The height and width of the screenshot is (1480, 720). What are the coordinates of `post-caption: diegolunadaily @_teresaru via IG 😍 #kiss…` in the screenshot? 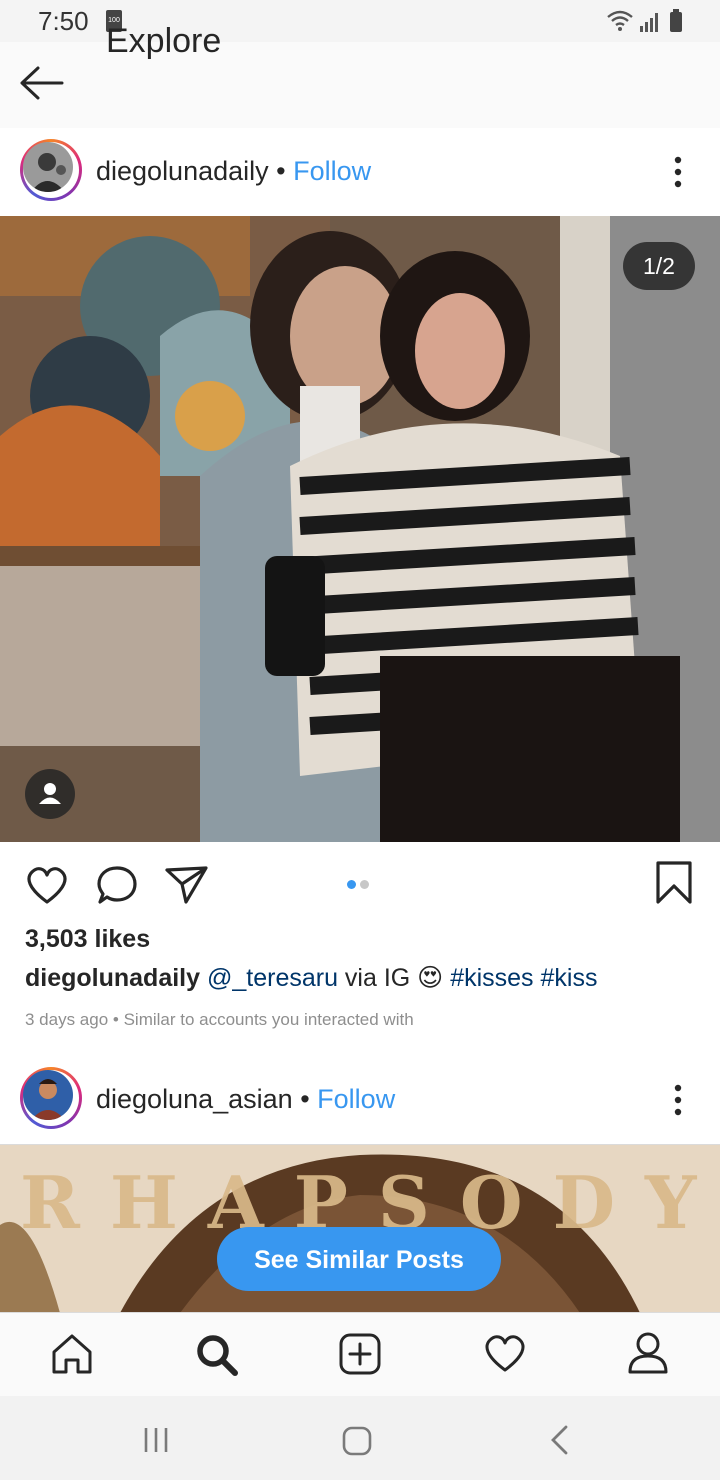 It's located at (311, 978).